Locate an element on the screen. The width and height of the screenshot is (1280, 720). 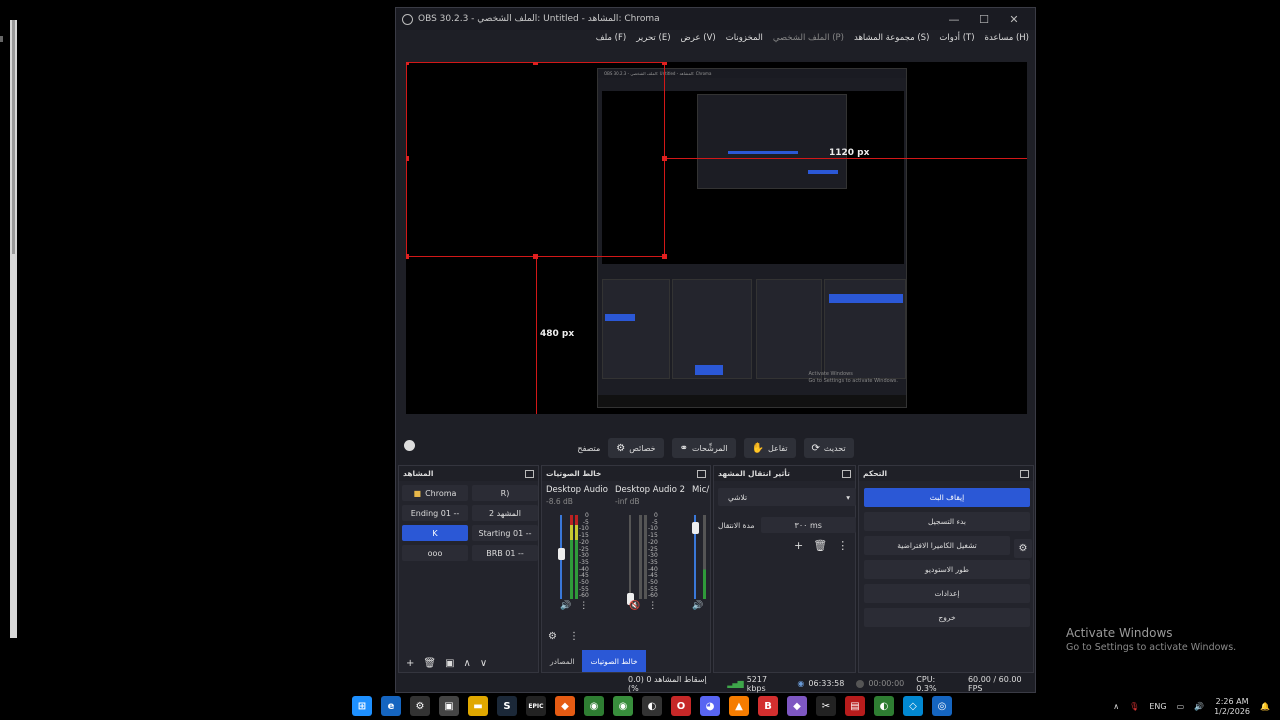
scrollbar-thumb is located at coordinates (13, 137).